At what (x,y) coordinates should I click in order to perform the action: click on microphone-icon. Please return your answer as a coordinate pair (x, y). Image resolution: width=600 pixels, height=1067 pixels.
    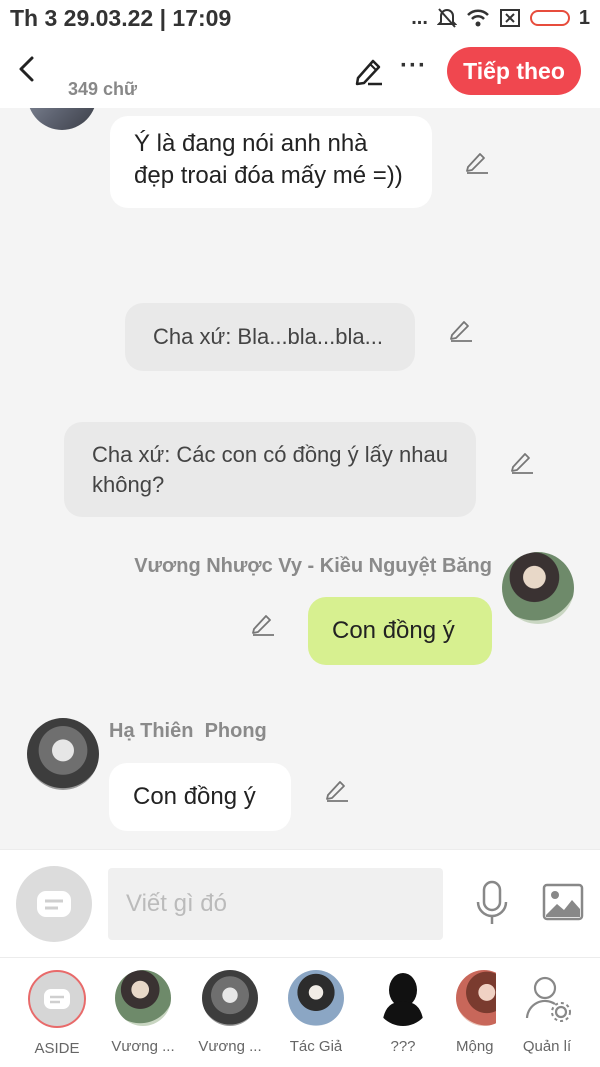
    Looking at the image, I should click on (492, 903).